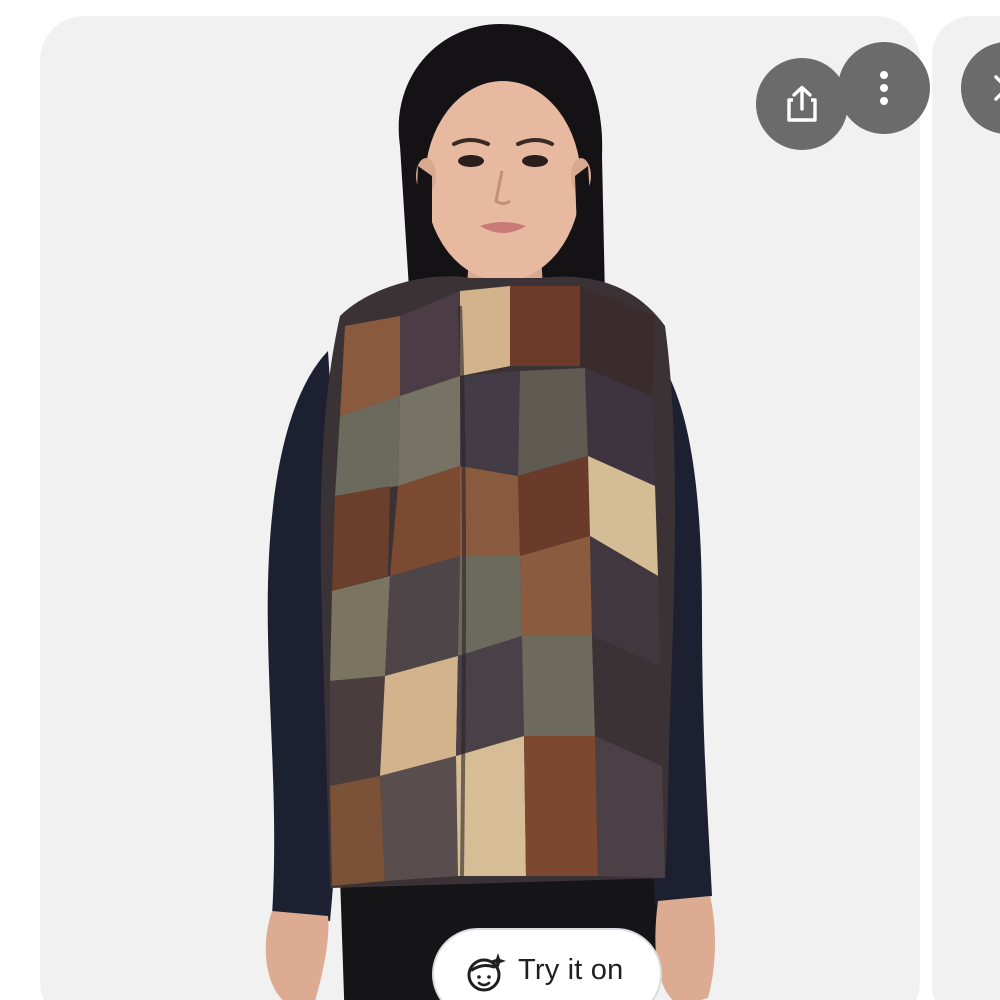 This screenshot has width=1000, height=1000. What do you see at coordinates (571, 970) in the screenshot?
I see `try-it-on-label: Try it on` at bounding box center [571, 970].